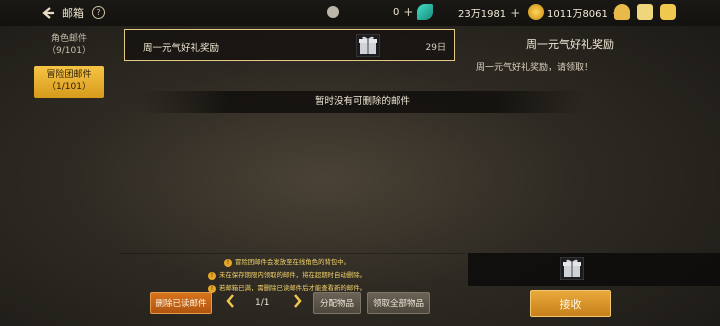 The image size is (720, 326). I want to click on claim-all-items-button: 领取全部物品, so click(398, 303).